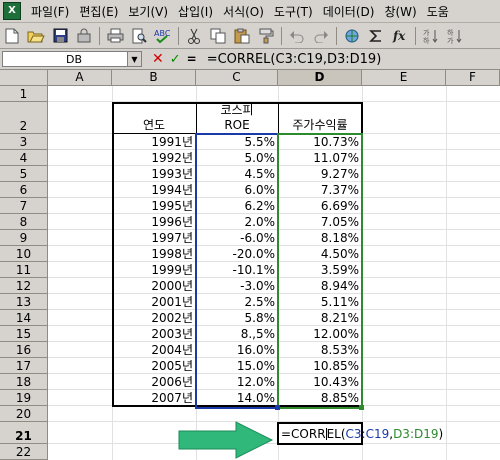  Describe the element at coordinates (154, 238) in the screenshot. I see `year-cell: 1997년` at that location.